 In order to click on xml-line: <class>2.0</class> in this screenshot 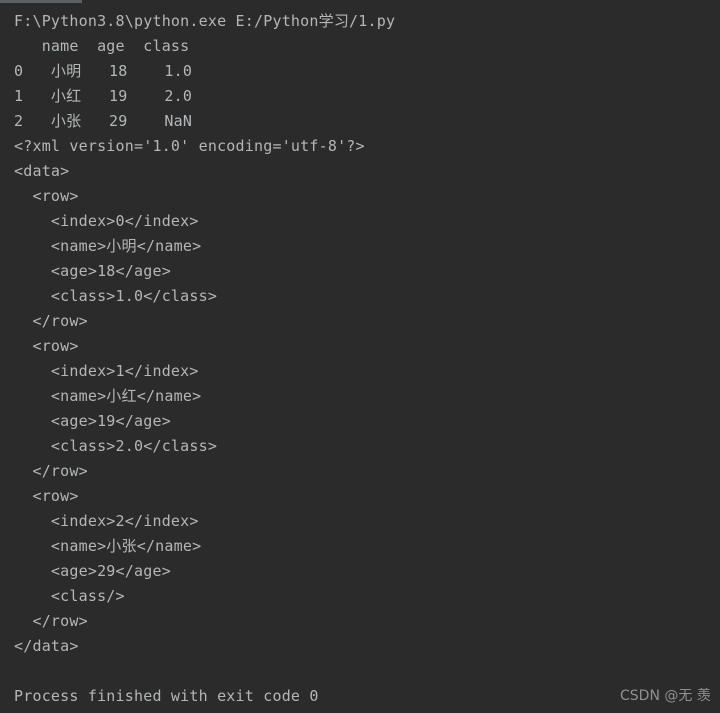, I will do `click(116, 446)`.